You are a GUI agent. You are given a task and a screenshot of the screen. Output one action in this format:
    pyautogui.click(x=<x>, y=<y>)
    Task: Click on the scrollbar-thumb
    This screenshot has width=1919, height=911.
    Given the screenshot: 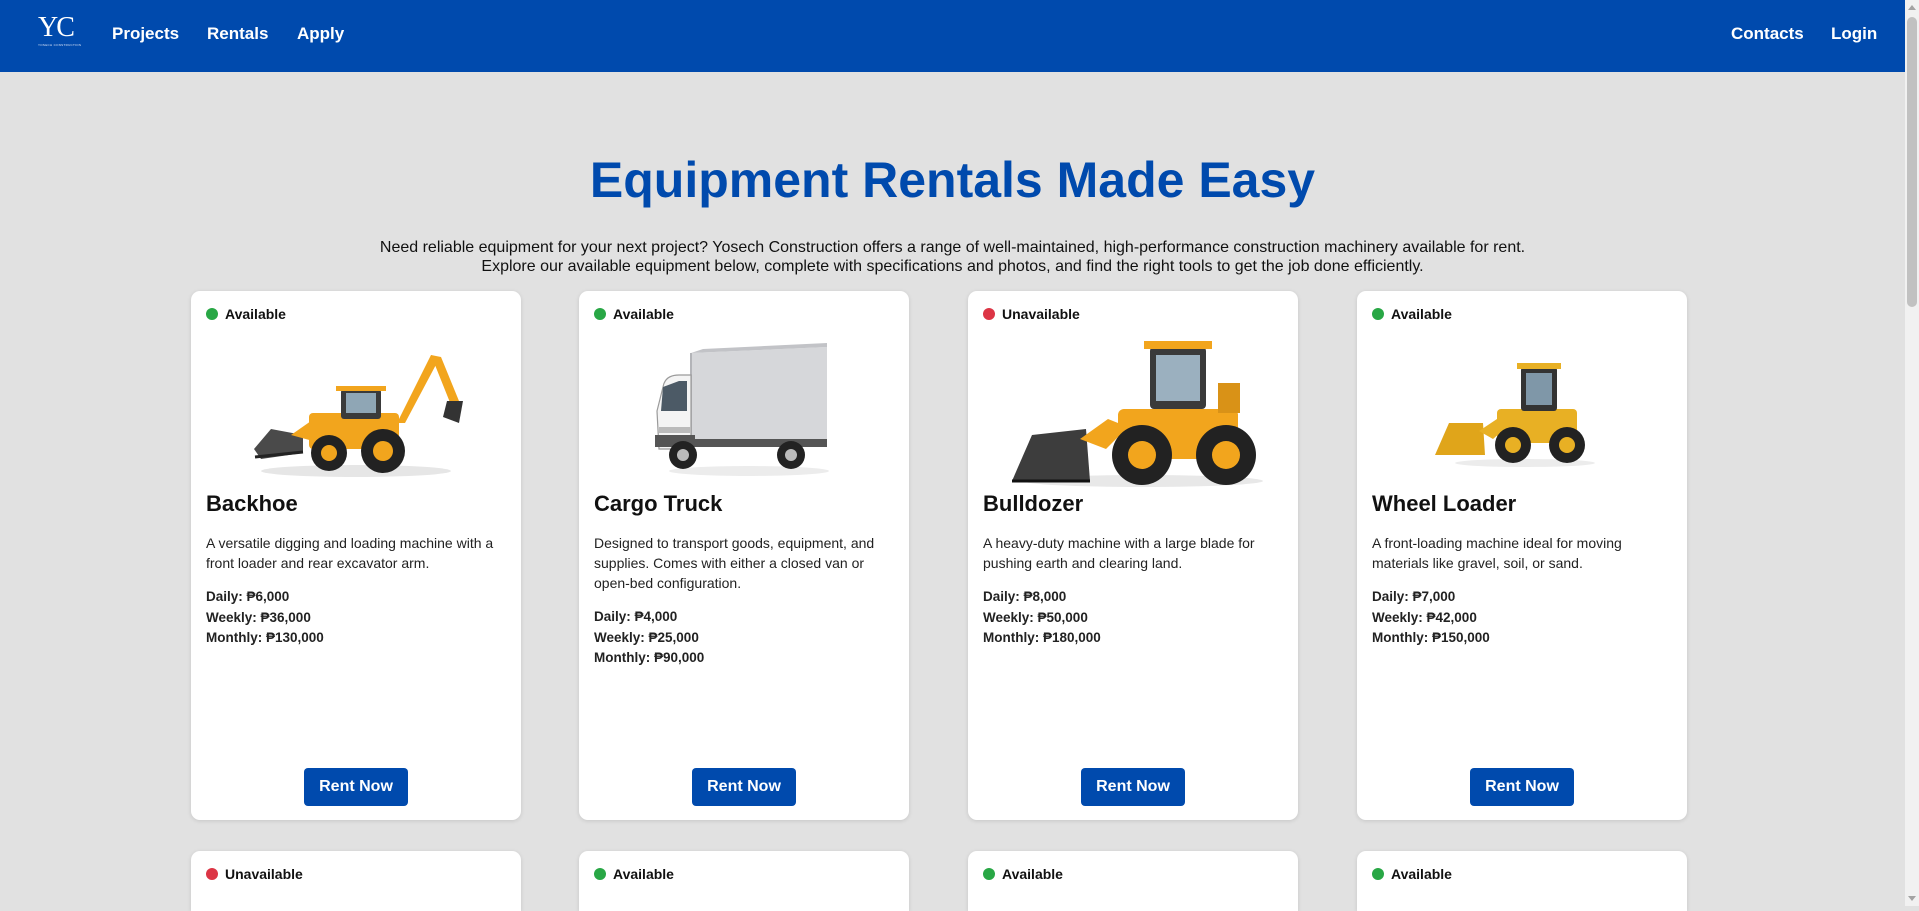 What is the action you would take?
    pyautogui.click(x=1912, y=162)
    